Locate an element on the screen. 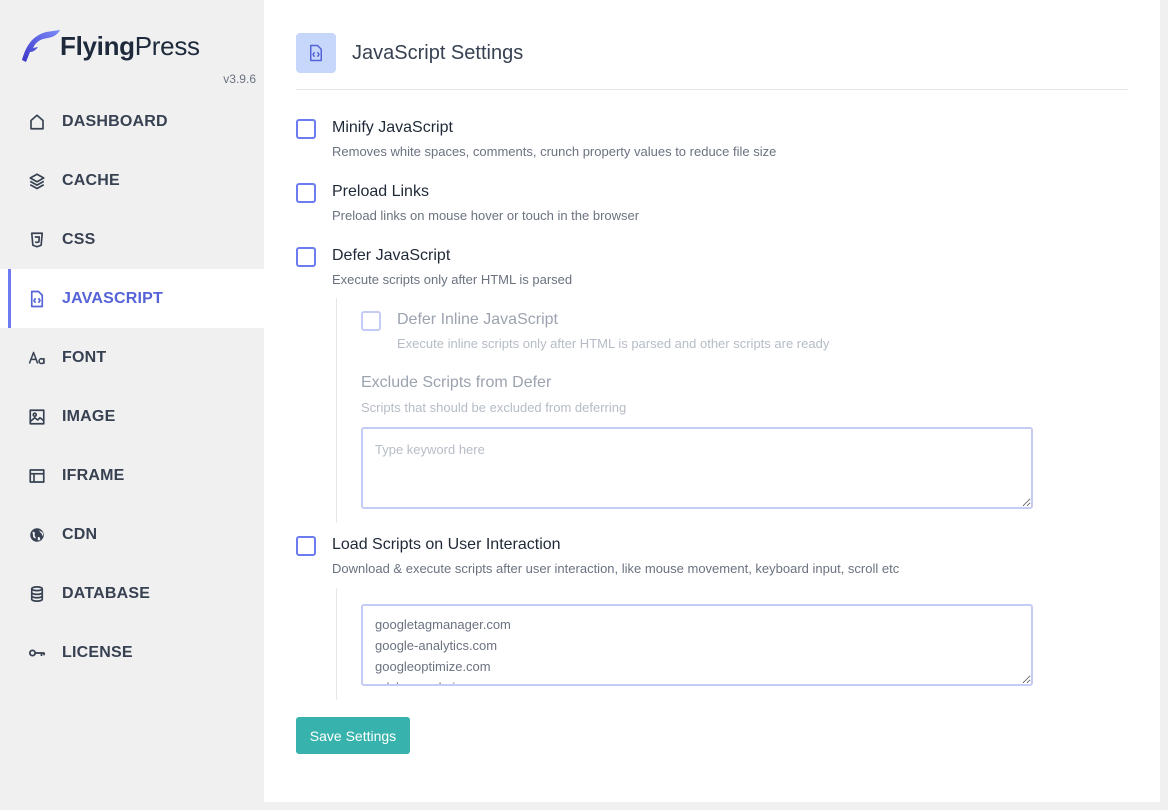 Image resolution: width=1168 pixels, height=810 pixels. exclude-scripts-textarea is located at coordinates (697, 468).